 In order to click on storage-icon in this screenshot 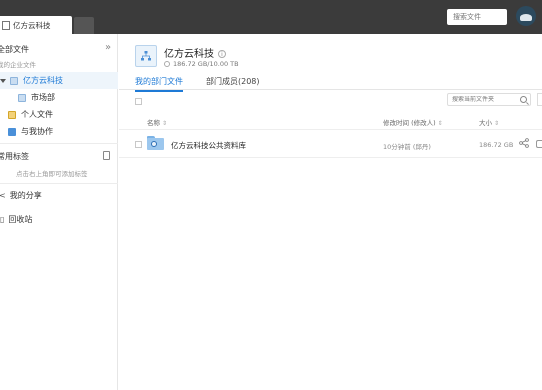, I will do `click(167, 64)`.